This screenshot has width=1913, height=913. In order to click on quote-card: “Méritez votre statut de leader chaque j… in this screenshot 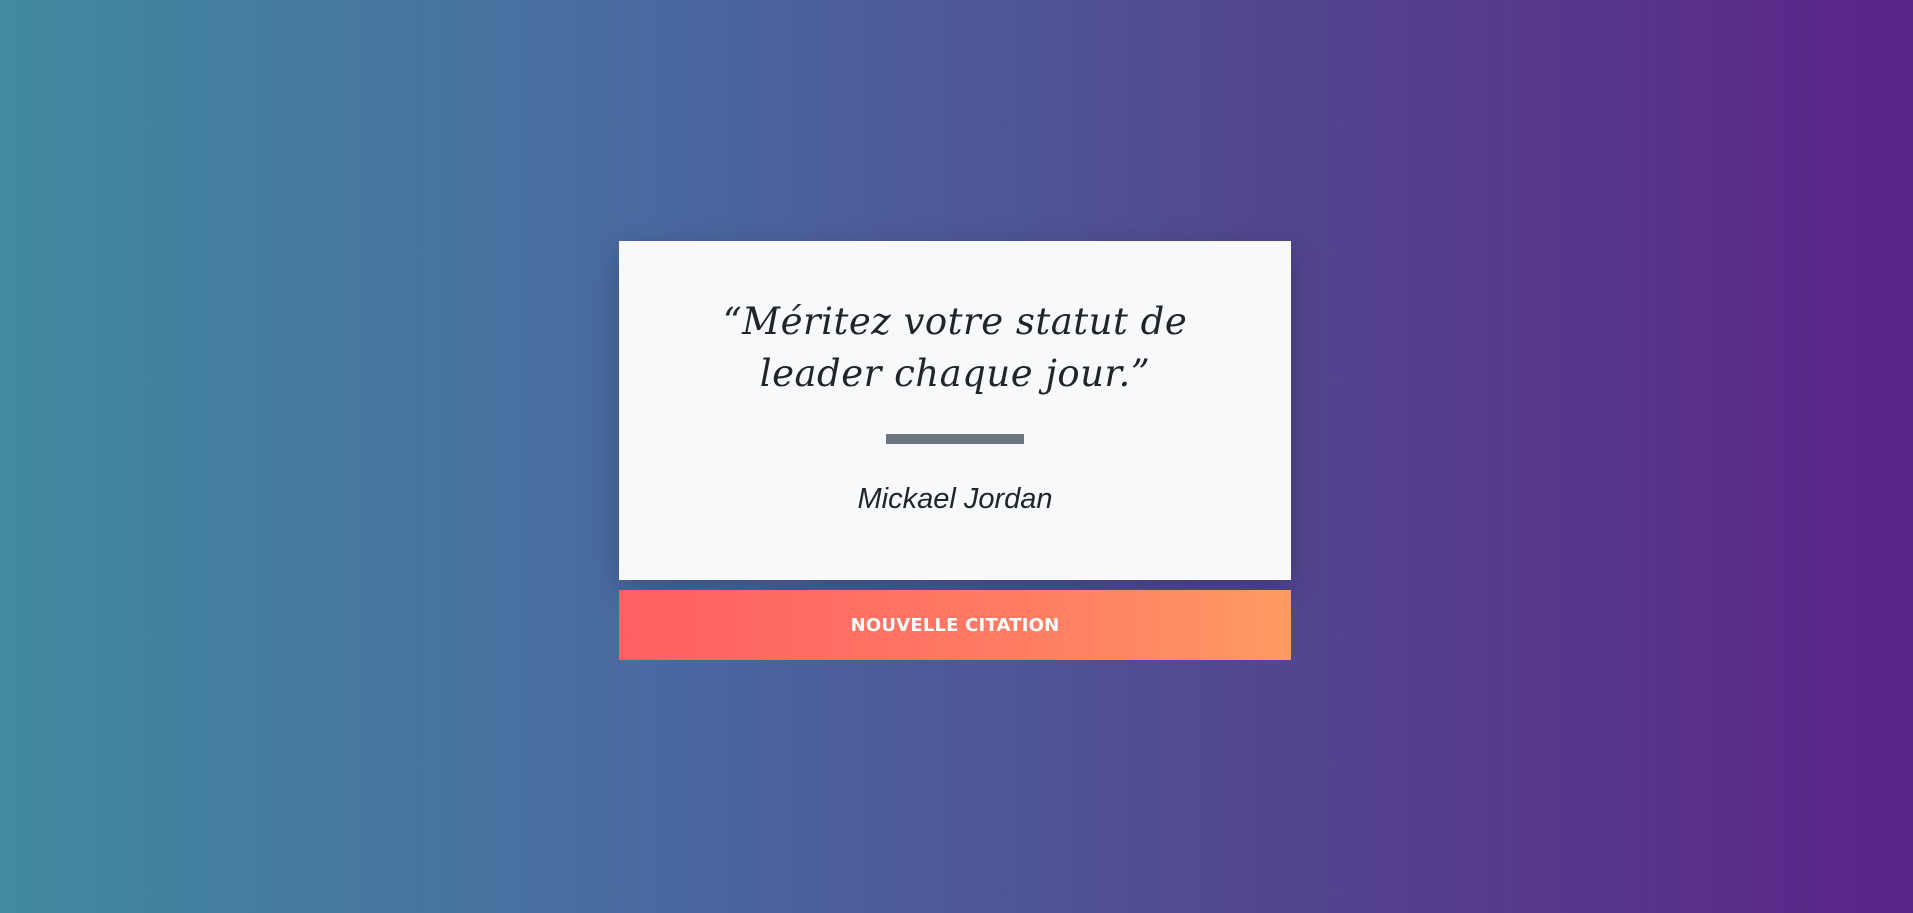, I will do `click(955, 410)`.